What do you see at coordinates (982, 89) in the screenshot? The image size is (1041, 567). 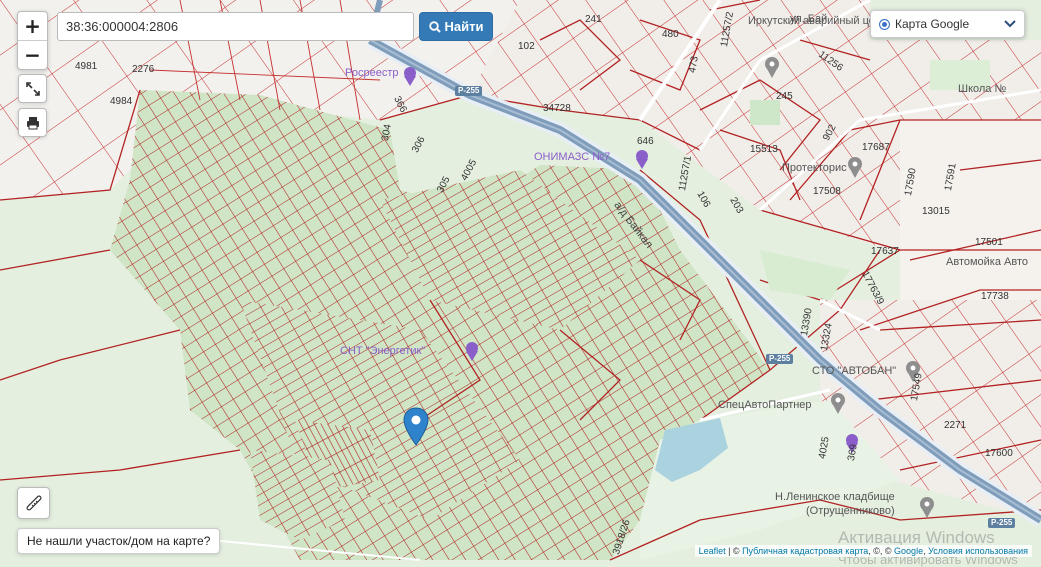 I see `poi-label: Школа №` at bounding box center [982, 89].